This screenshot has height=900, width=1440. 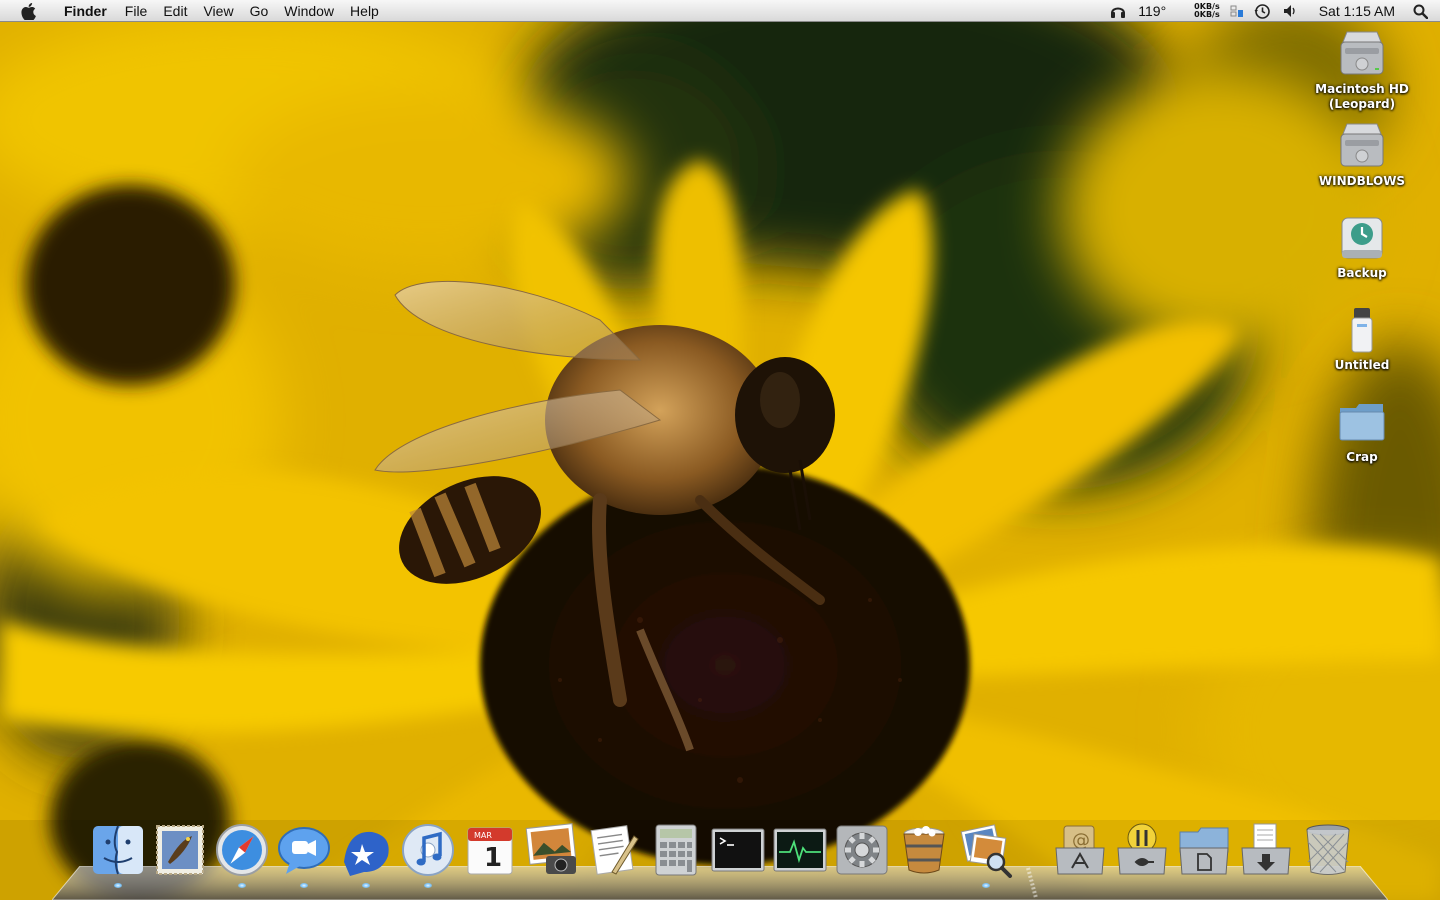 I want to click on terminal-icon, so click(x=738, y=850).